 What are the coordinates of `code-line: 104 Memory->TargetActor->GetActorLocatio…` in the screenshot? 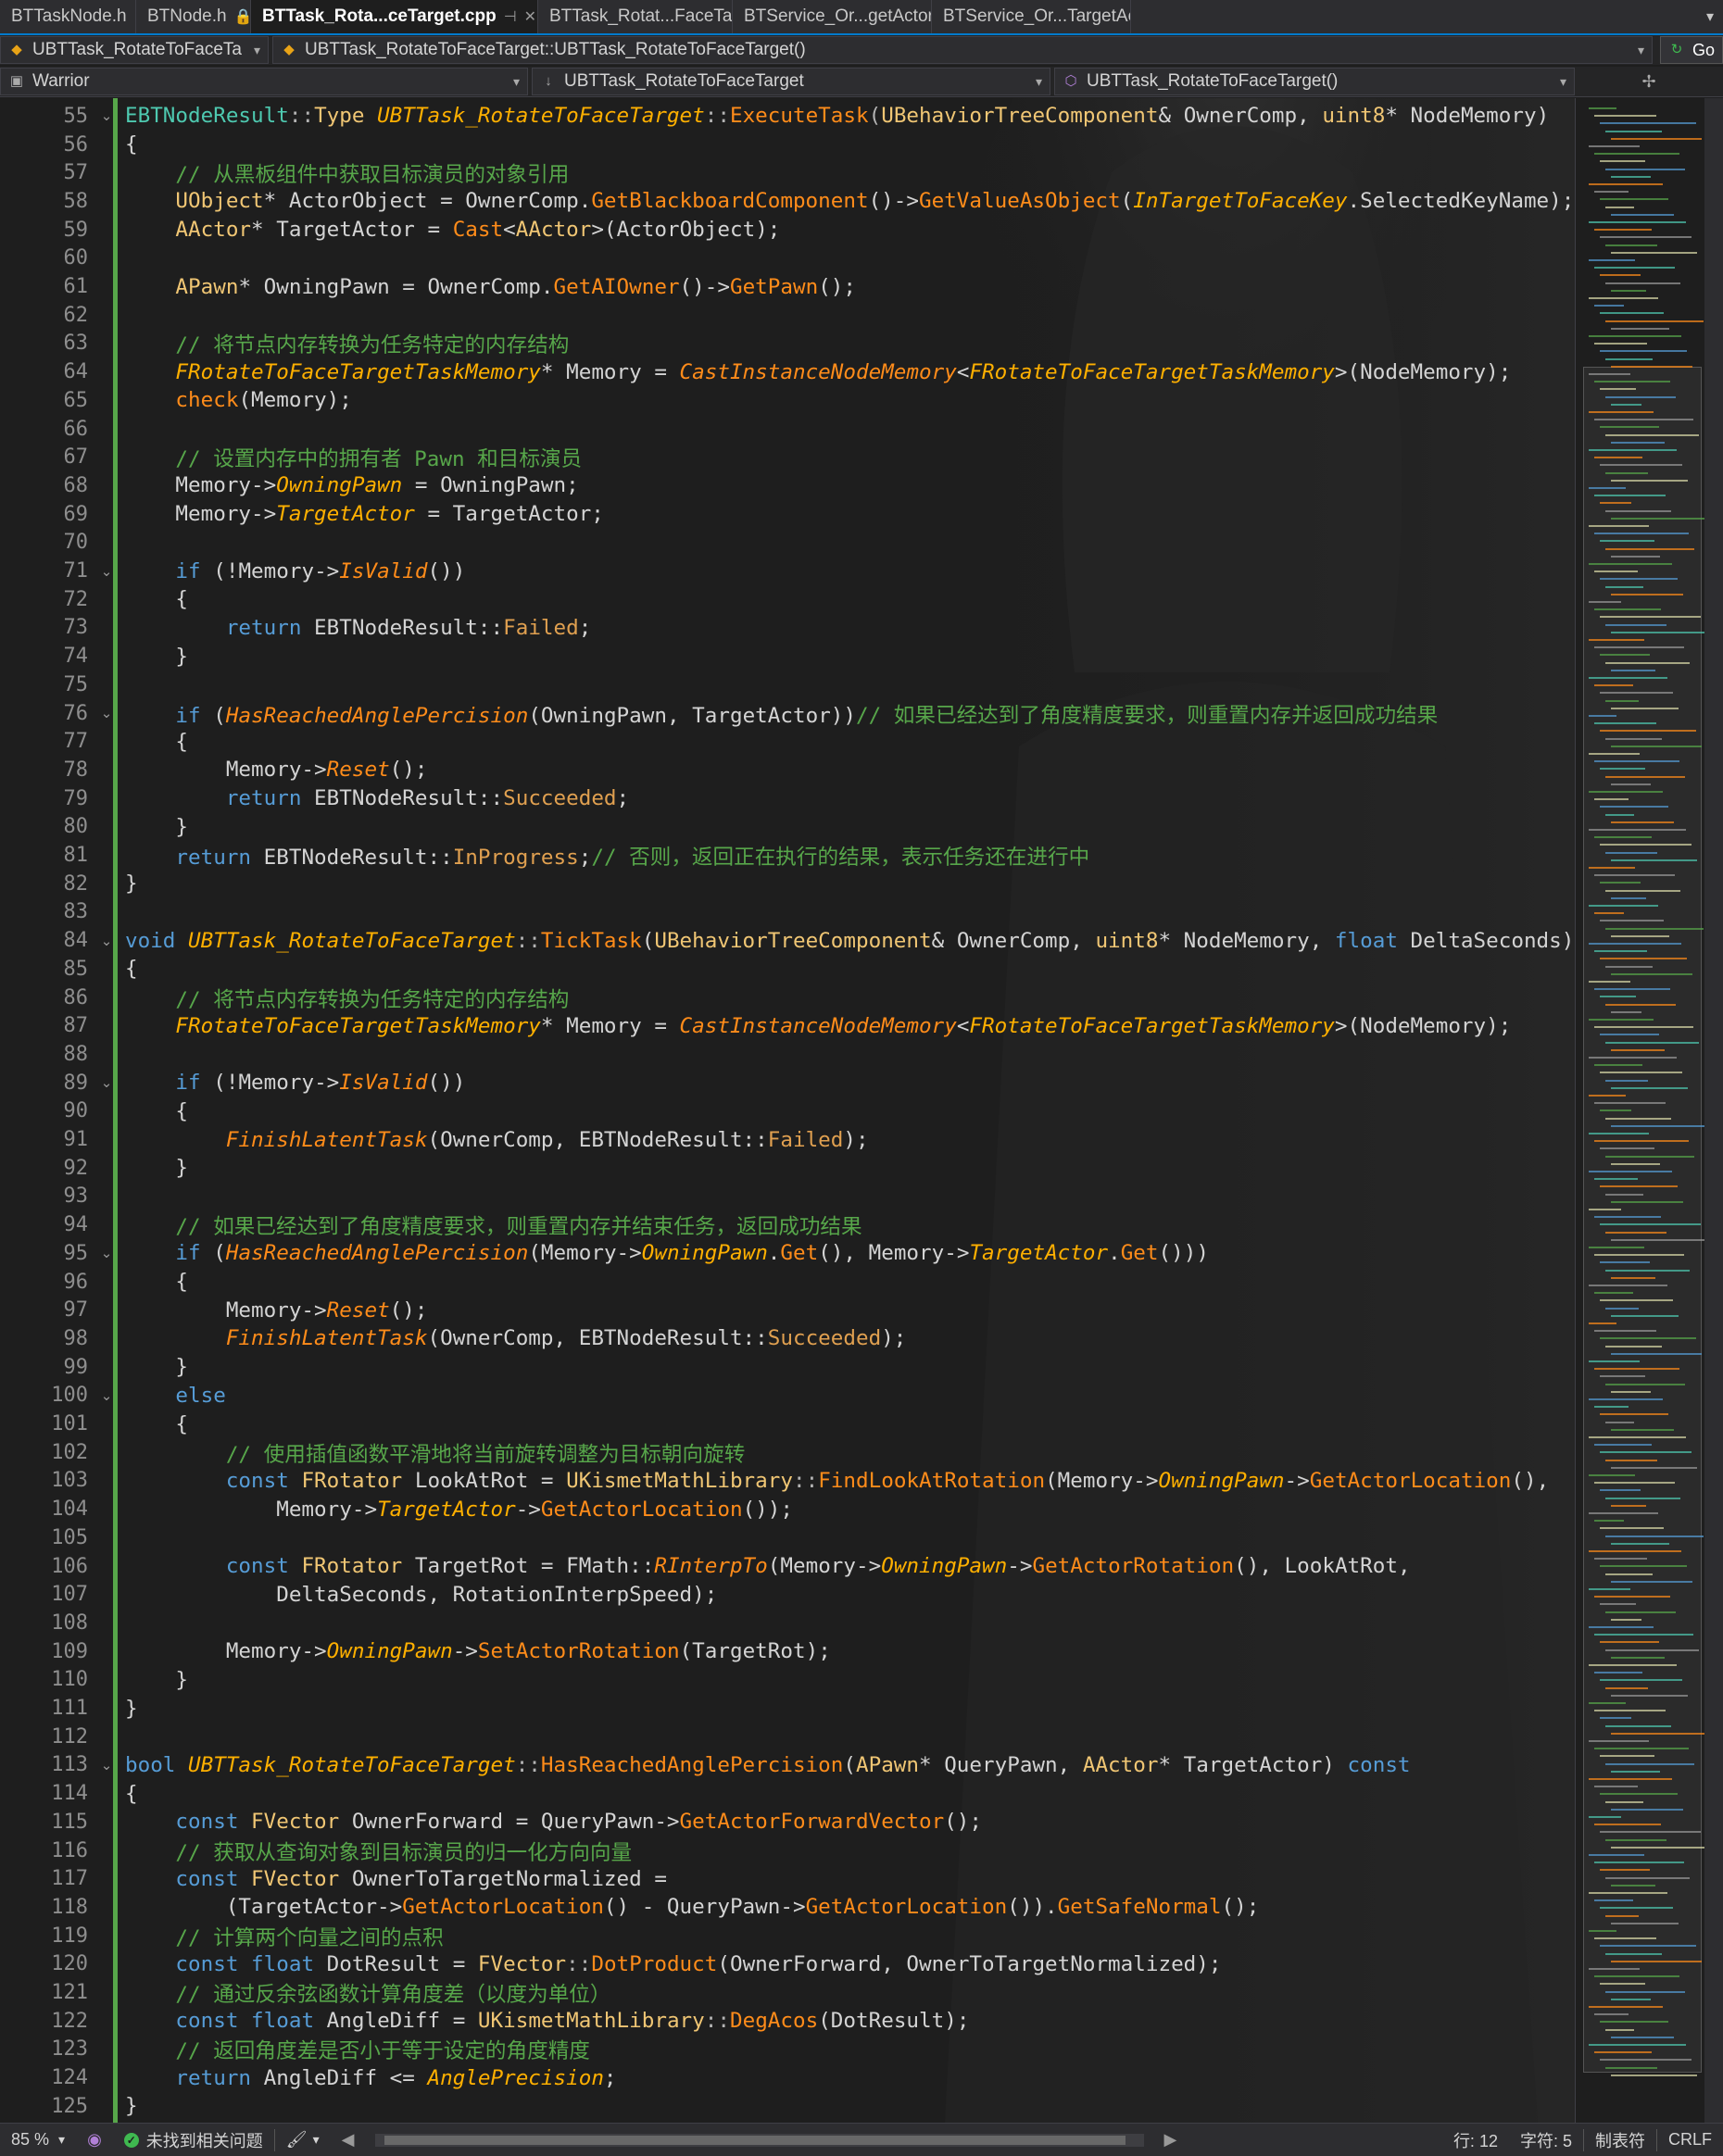 It's located at (788, 1509).